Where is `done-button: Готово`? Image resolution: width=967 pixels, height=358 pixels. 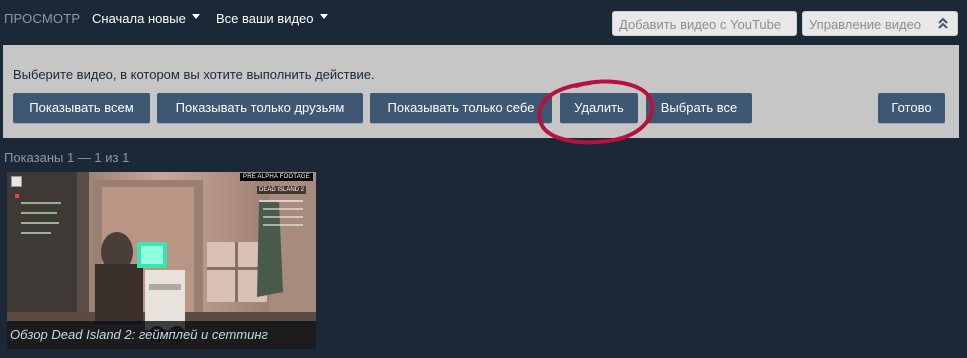 done-button: Готово is located at coordinates (911, 108).